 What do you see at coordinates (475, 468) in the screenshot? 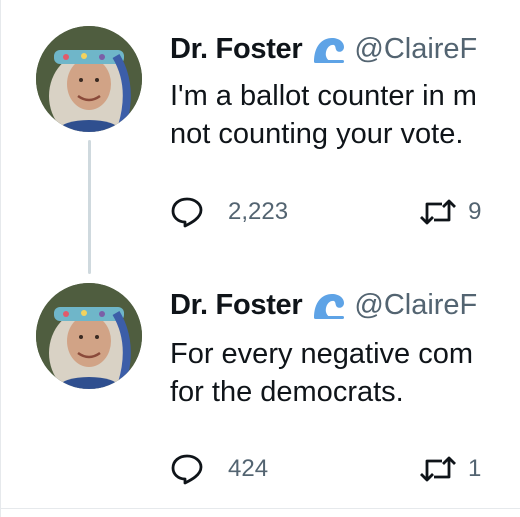
I see `retweet-count: 1` at bounding box center [475, 468].